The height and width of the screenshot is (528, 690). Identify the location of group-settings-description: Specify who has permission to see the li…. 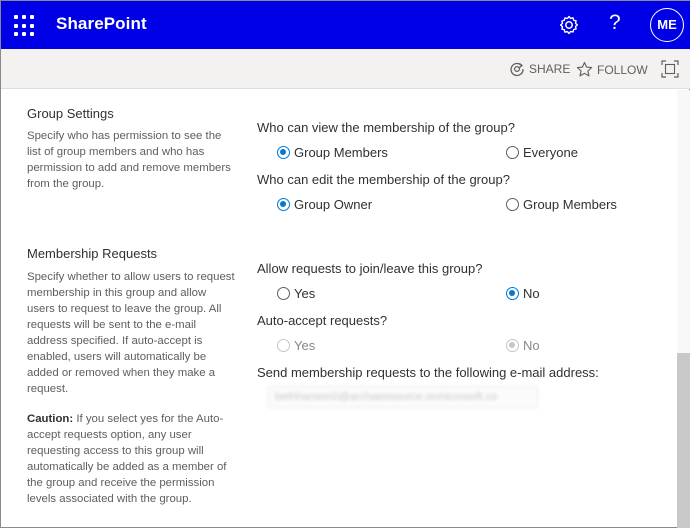
(129, 160).